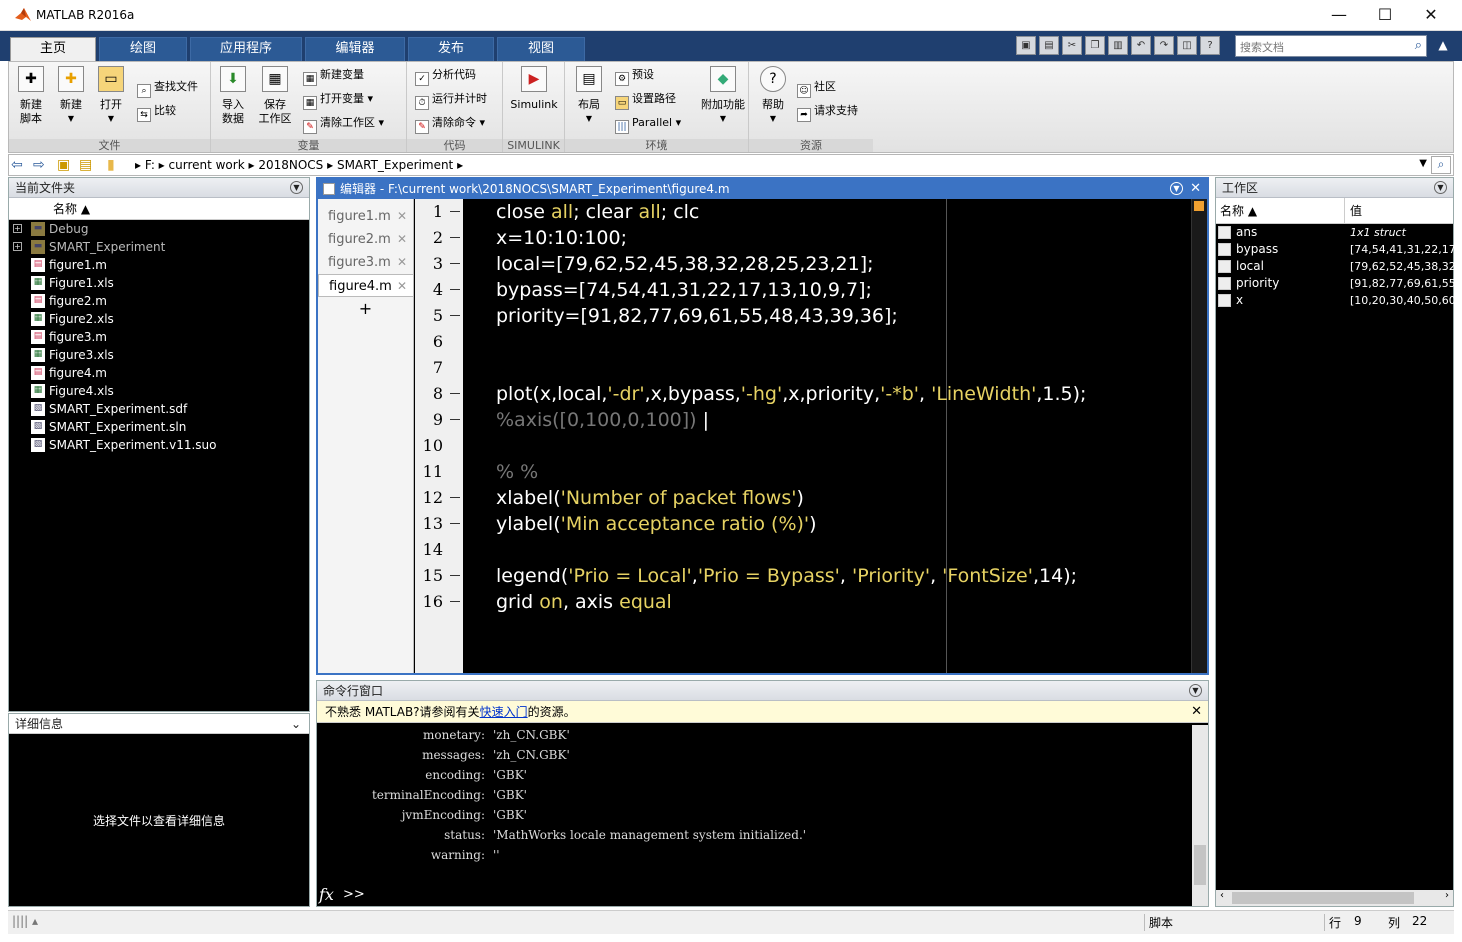 This screenshot has height=942, width=1462. What do you see at coordinates (773, 96) in the screenshot?
I see `help-button: ? 帮助 ▼` at bounding box center [773, 96].